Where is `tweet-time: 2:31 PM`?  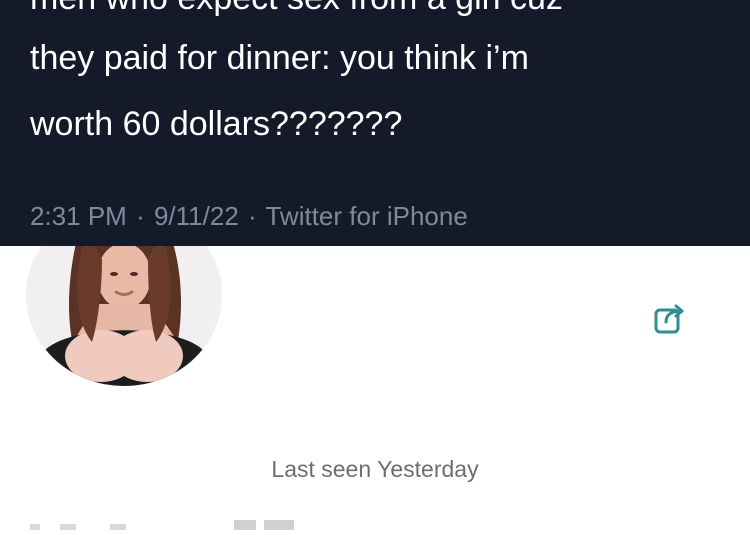 tweet-time: 2:31 PM is located at coordinates (78, 216).